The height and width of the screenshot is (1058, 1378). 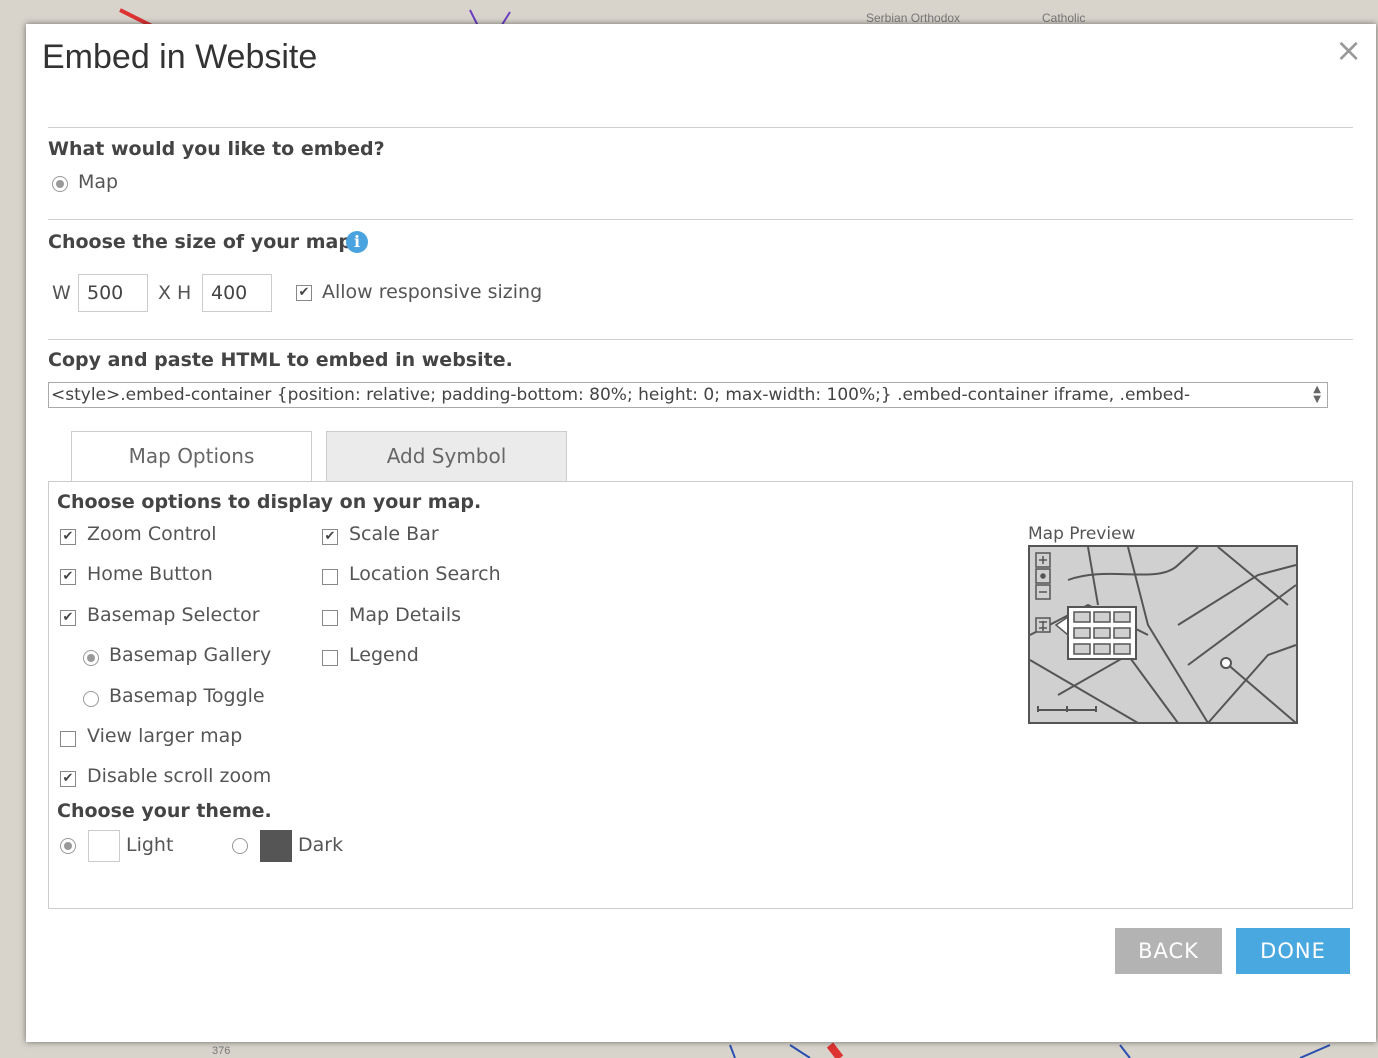 What do you see at coordinates (330, 537) in the screenshot?
I see `scale-bar-checkbox` at bounding box center [330, 537].